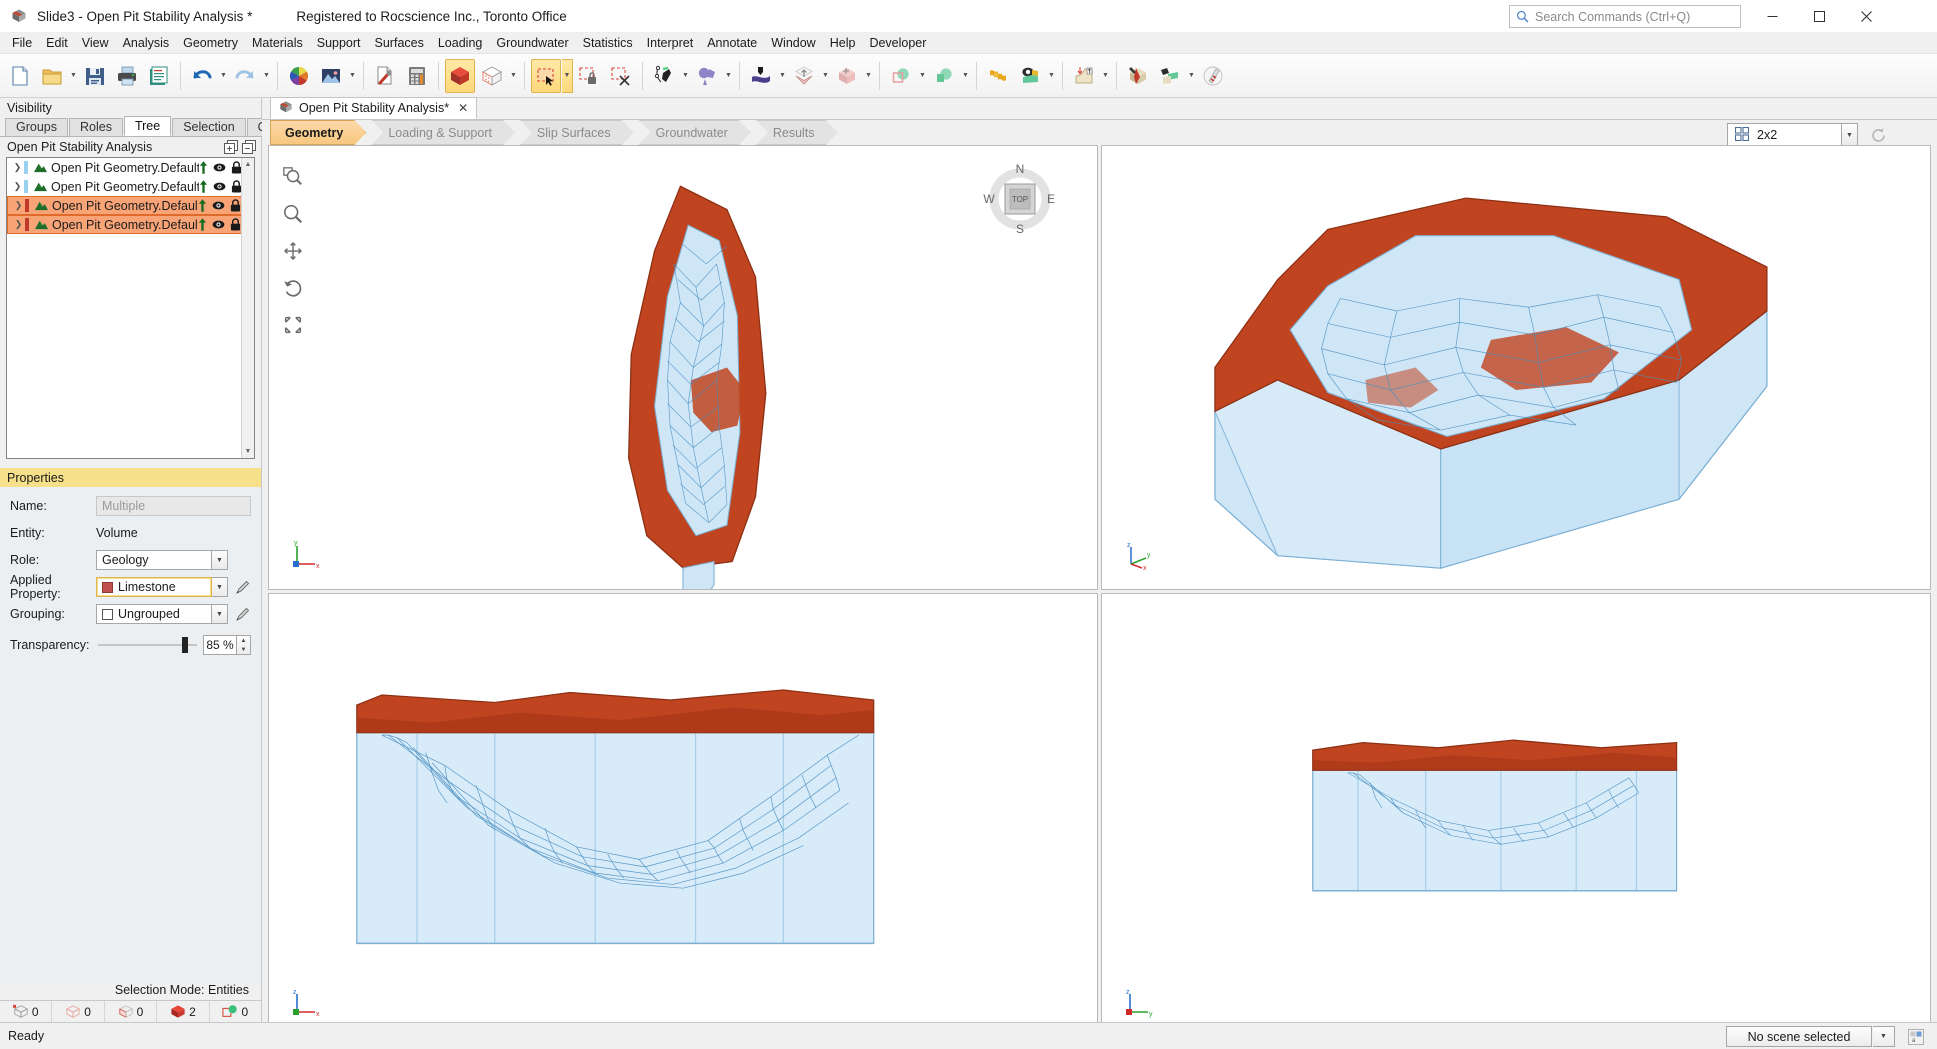 This screenshot has height=1049, width=1937. What do you see at coordinates (127, 76) in the screenshot?
I see `print-button` at bounding box center [127, 76].